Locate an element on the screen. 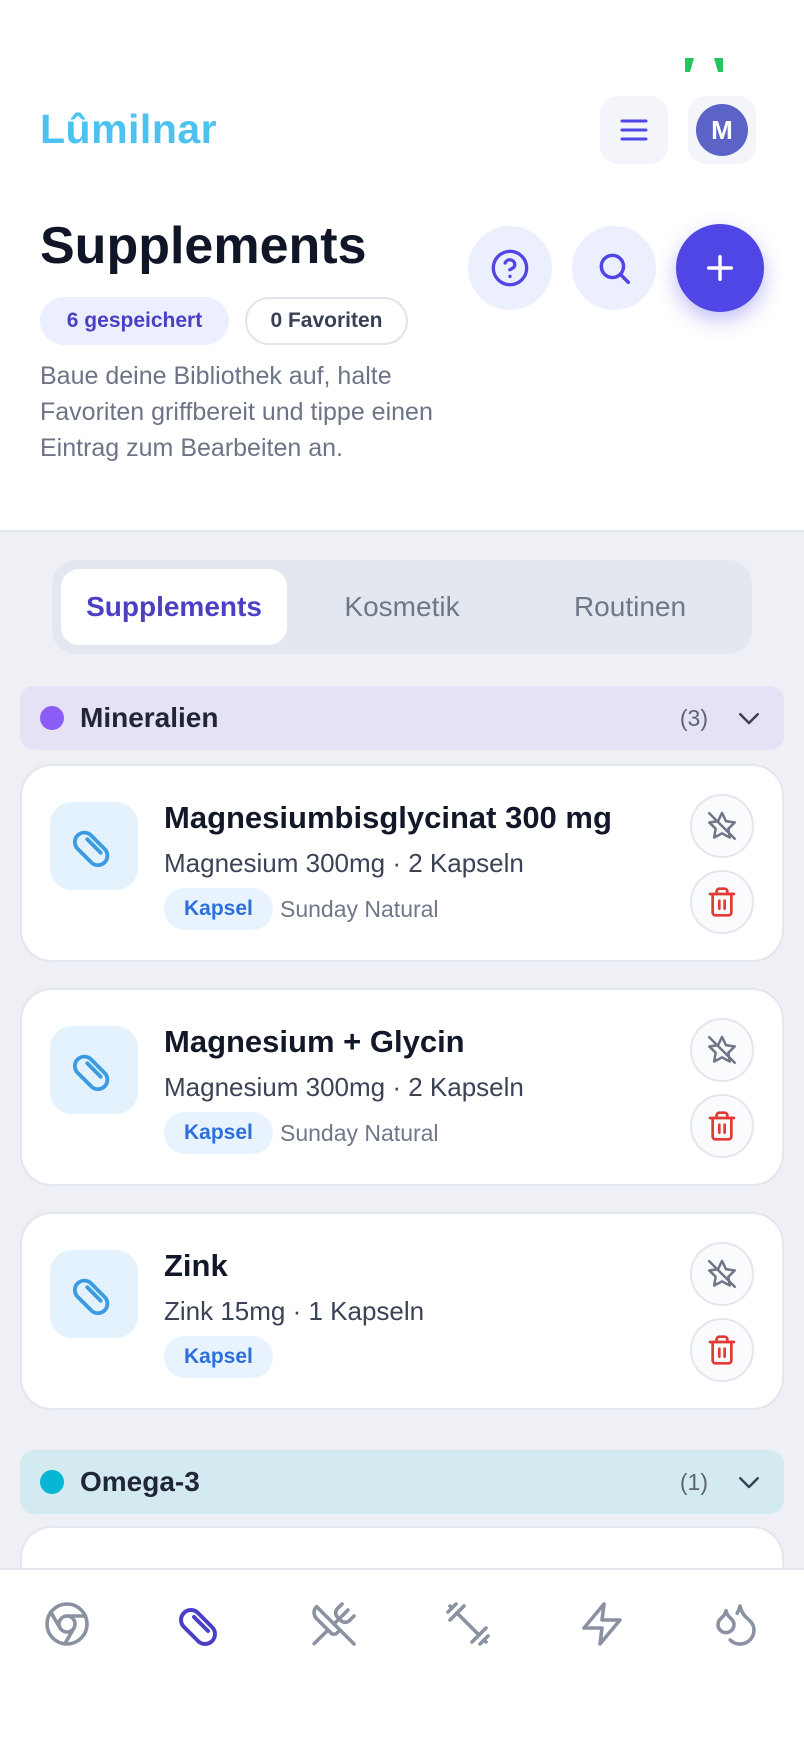  group-name: Mineralien is located at coordinates (149, 717).